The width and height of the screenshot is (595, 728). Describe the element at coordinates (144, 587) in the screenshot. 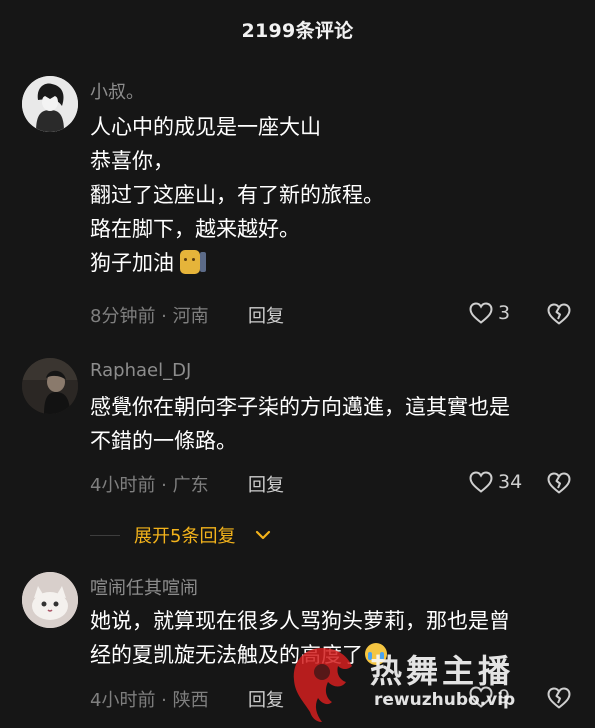

I see `username: 喧闹任其喧闹` at that location.